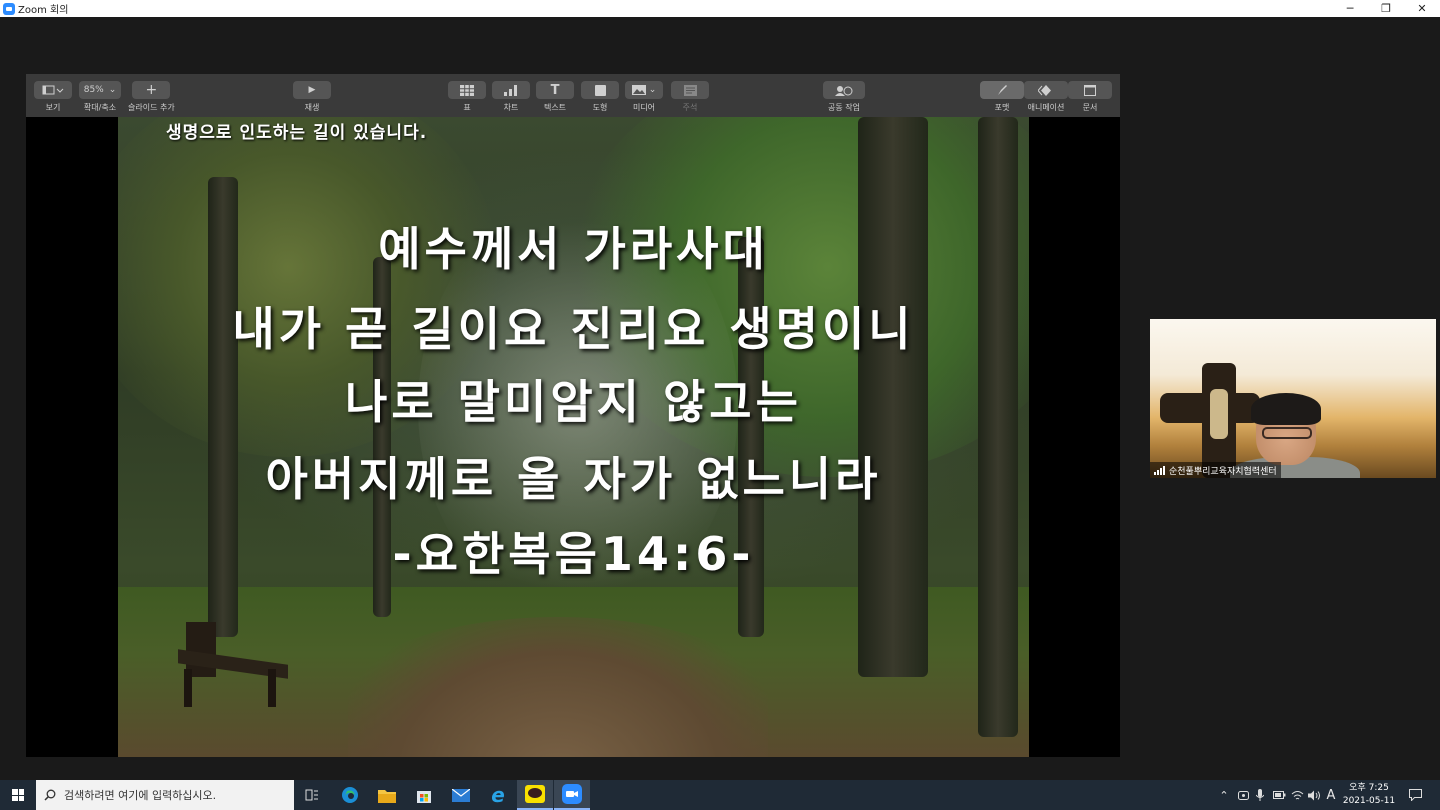 Image resolution: width=1440 pixels, height=810 pixels. What do you see at coordinates (511, 90) in the screenshot?
I see `chart-icon` at bounding box center [511, 90].